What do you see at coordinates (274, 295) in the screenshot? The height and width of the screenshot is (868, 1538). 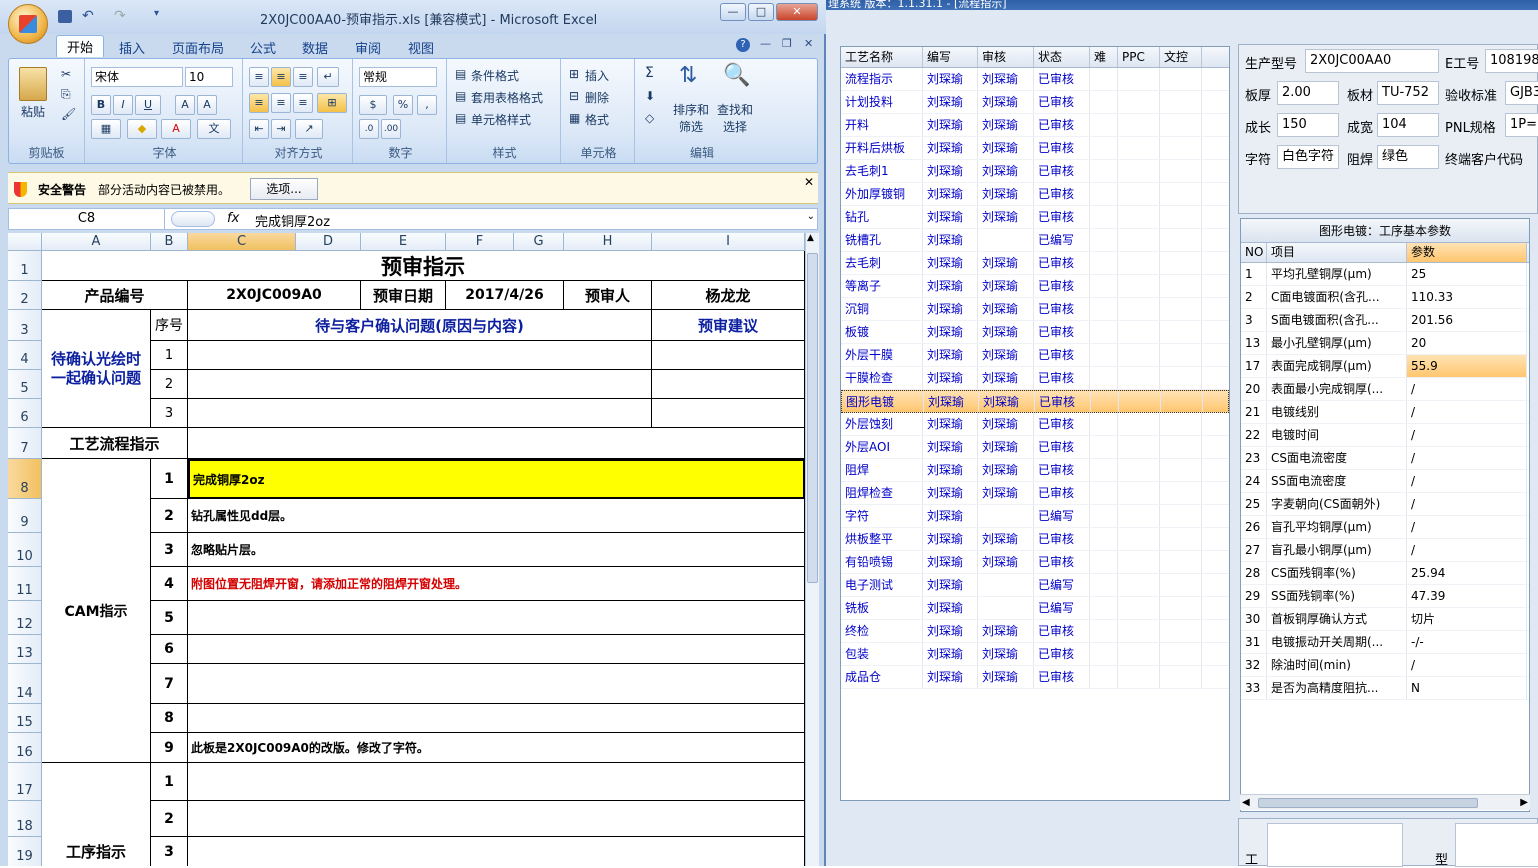 I see `product-no-value: 2X0JC009A0` at bounding box center [274, 295].